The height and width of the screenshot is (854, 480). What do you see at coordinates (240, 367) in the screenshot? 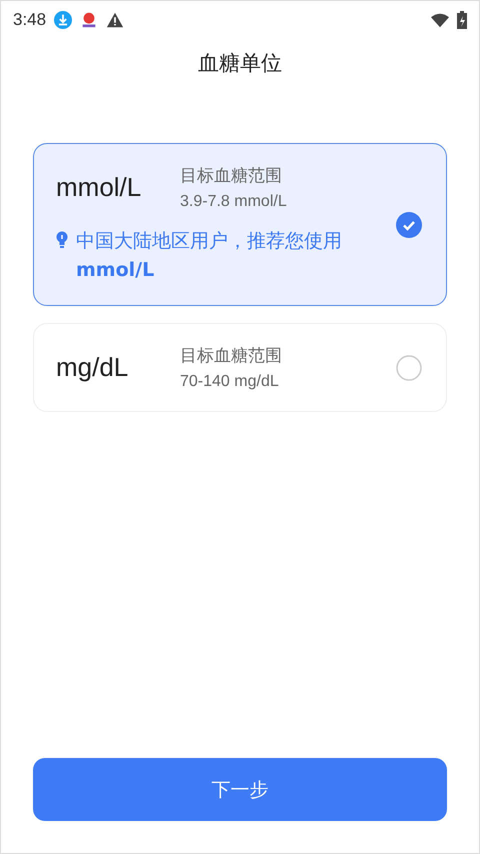
I see `unit-option-card: mg/dL 目标血糖范围 70-140 mg/dL` at bounding box center [240, 367].